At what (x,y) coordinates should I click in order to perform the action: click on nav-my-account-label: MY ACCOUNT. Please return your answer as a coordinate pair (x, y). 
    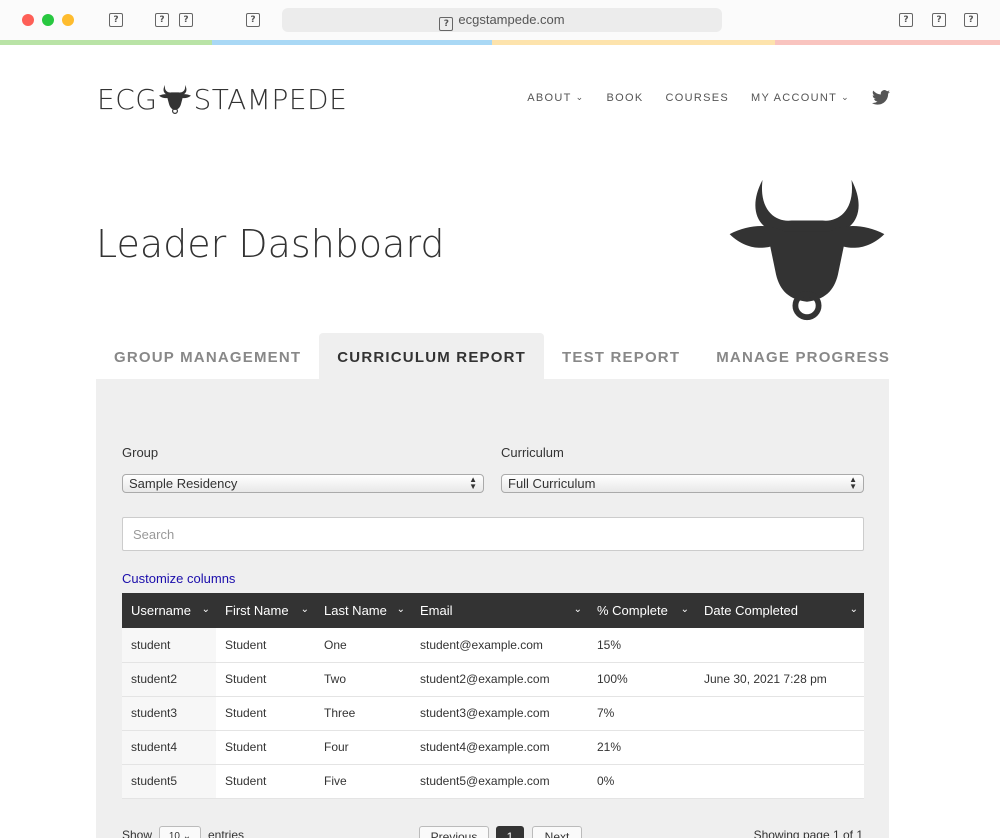
    Looking at the image, I should click on (794, 97).